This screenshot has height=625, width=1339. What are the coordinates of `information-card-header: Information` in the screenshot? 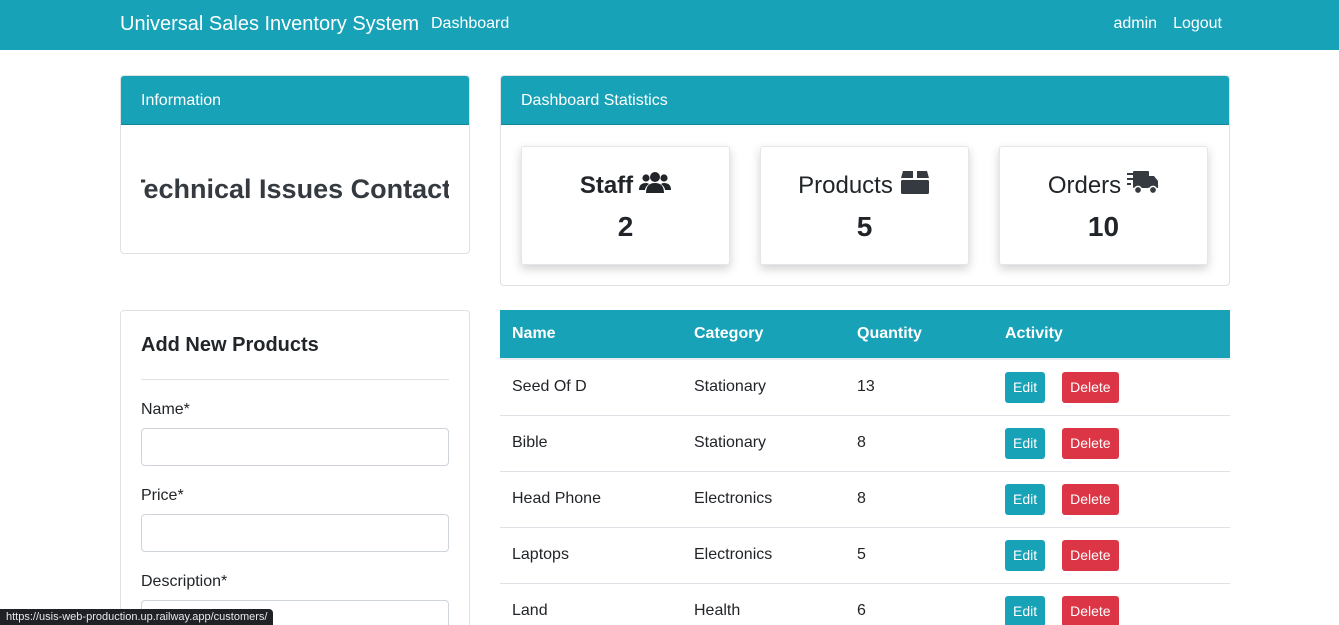 It's located at (295, 100).